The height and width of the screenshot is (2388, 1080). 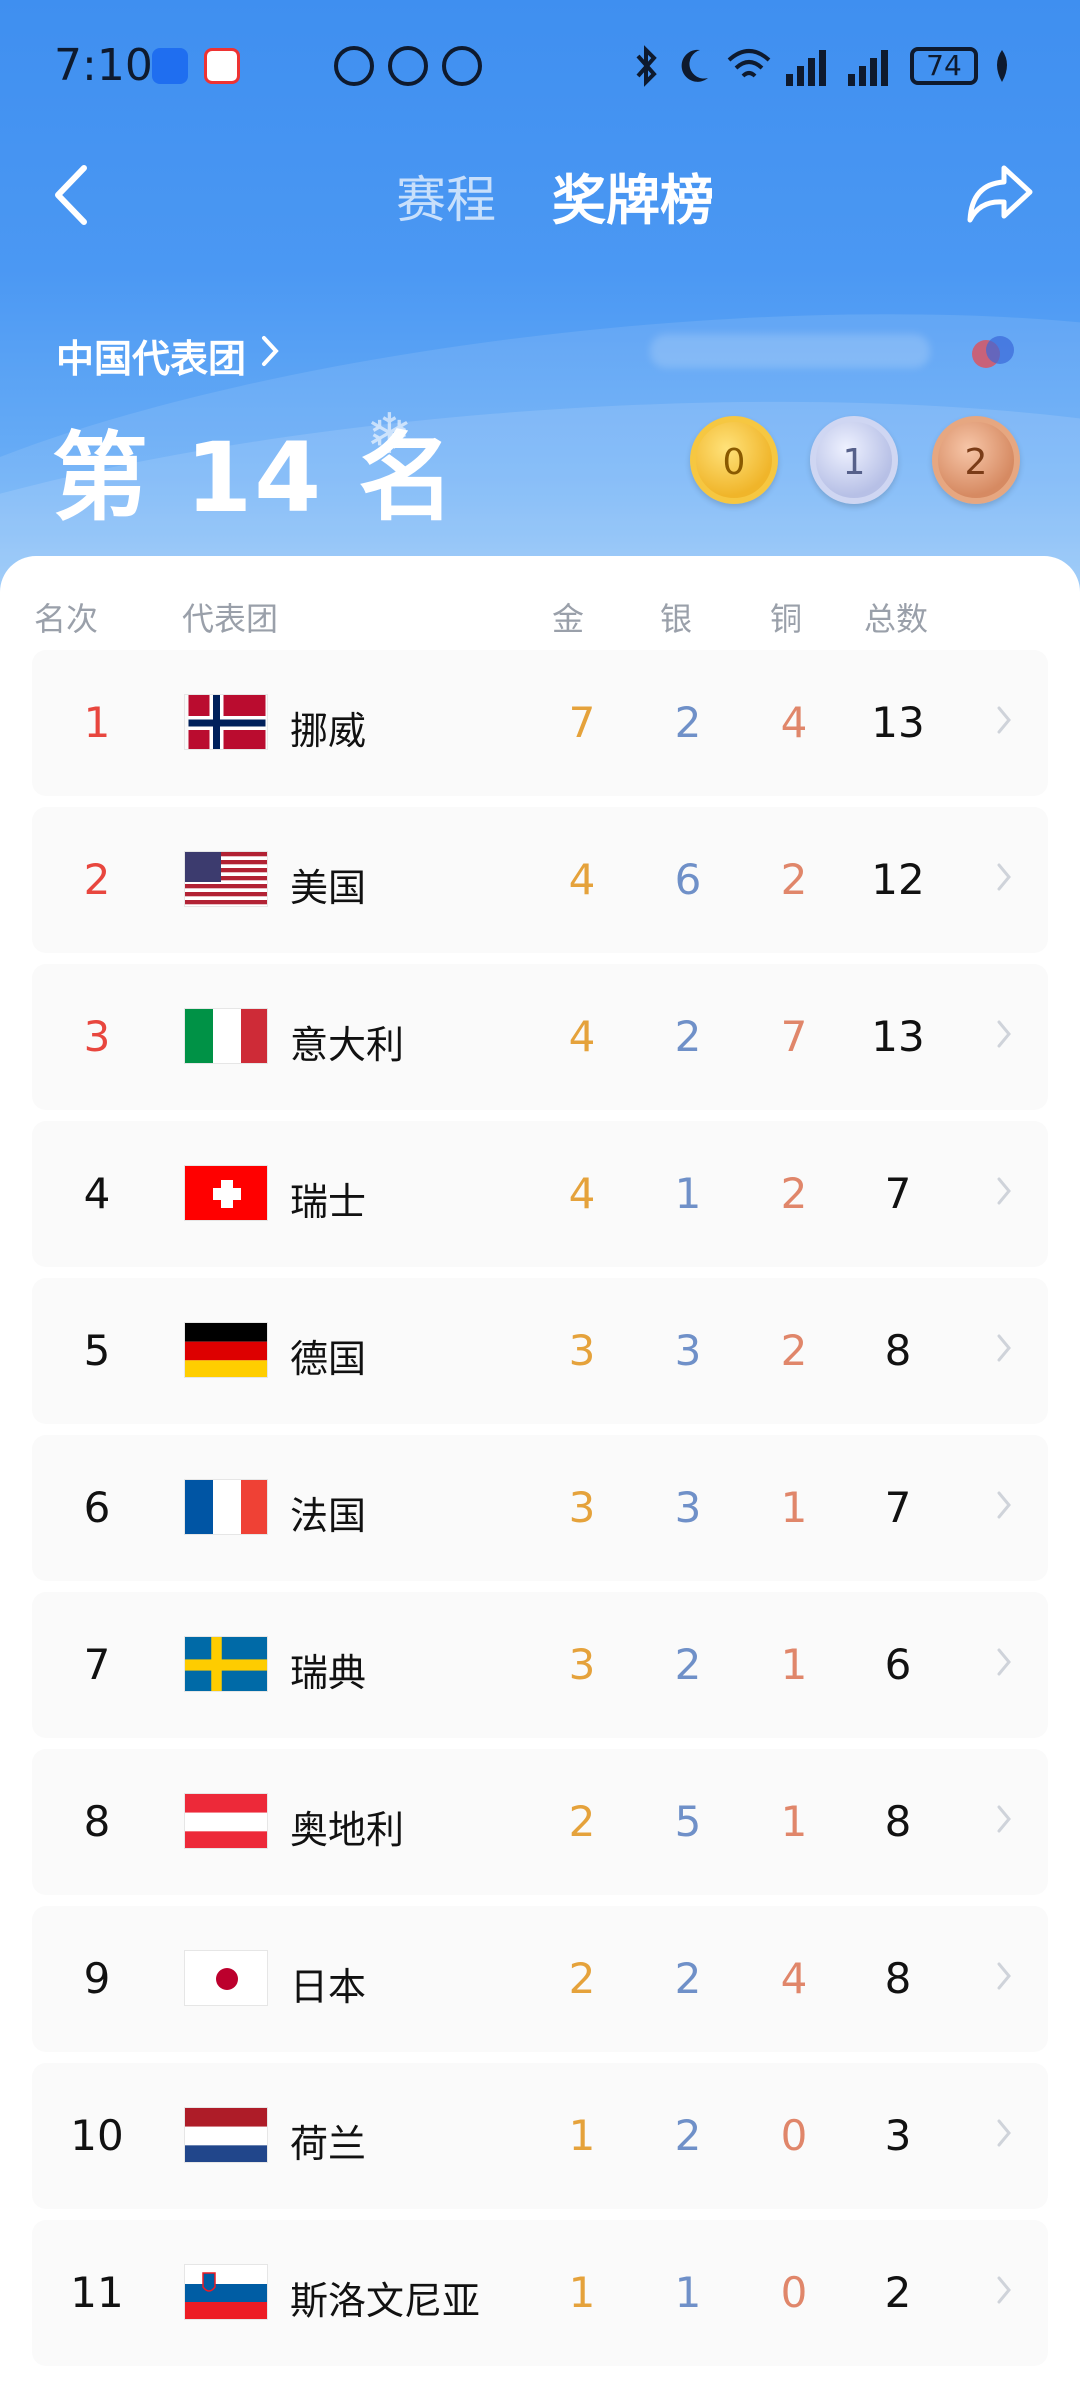 I want to click on leaf-icon, so click(x=1002, y=66).